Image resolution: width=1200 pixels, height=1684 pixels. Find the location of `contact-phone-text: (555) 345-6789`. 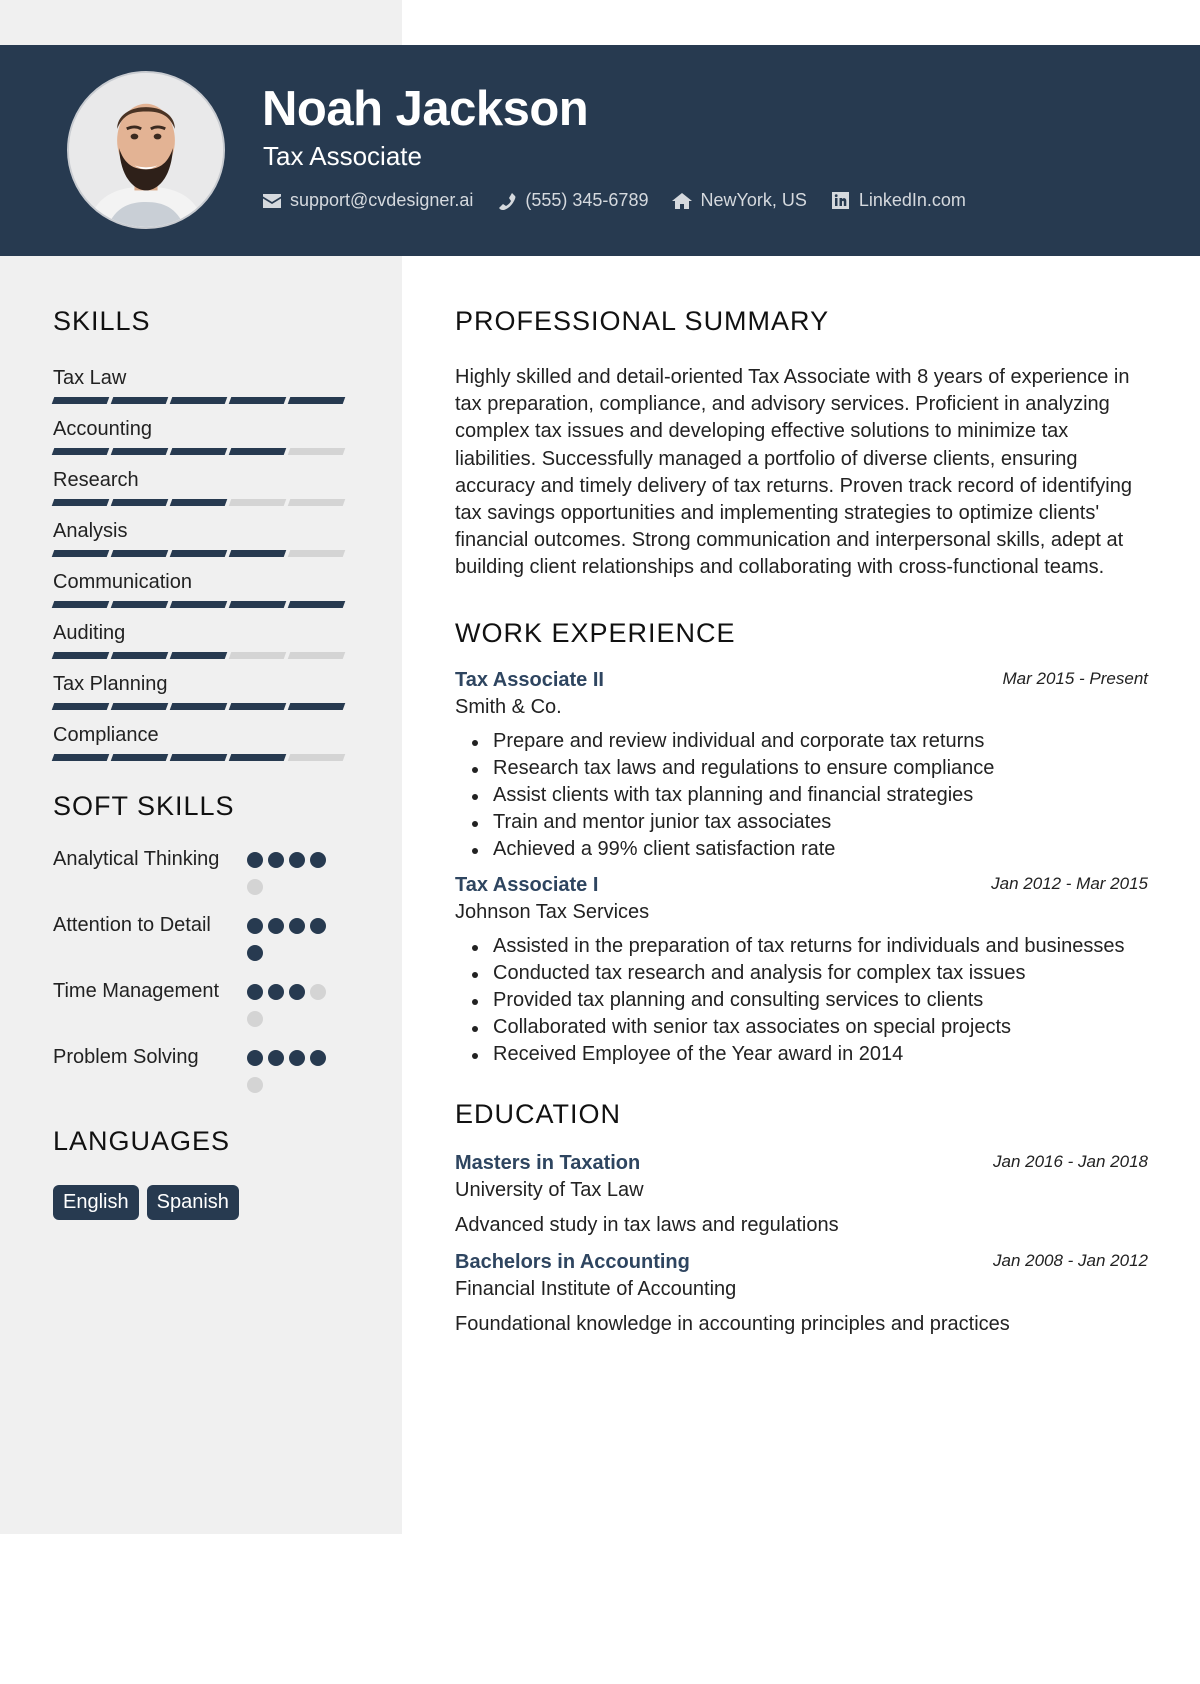

contact-phone-text: (555) 345-6789 is located at coordinates (587, 200).